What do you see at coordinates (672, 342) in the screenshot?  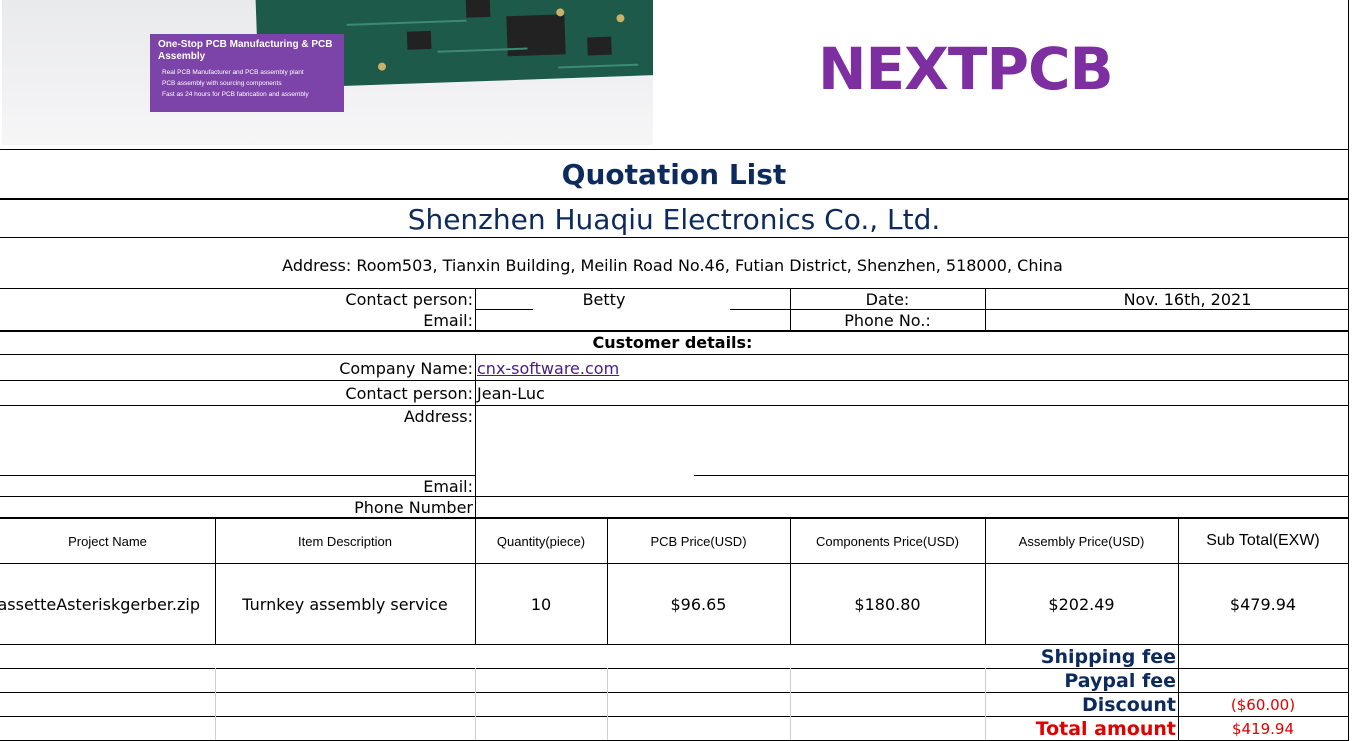 I see `customer-heading: Customer details:` at bounding box center [672, 342].